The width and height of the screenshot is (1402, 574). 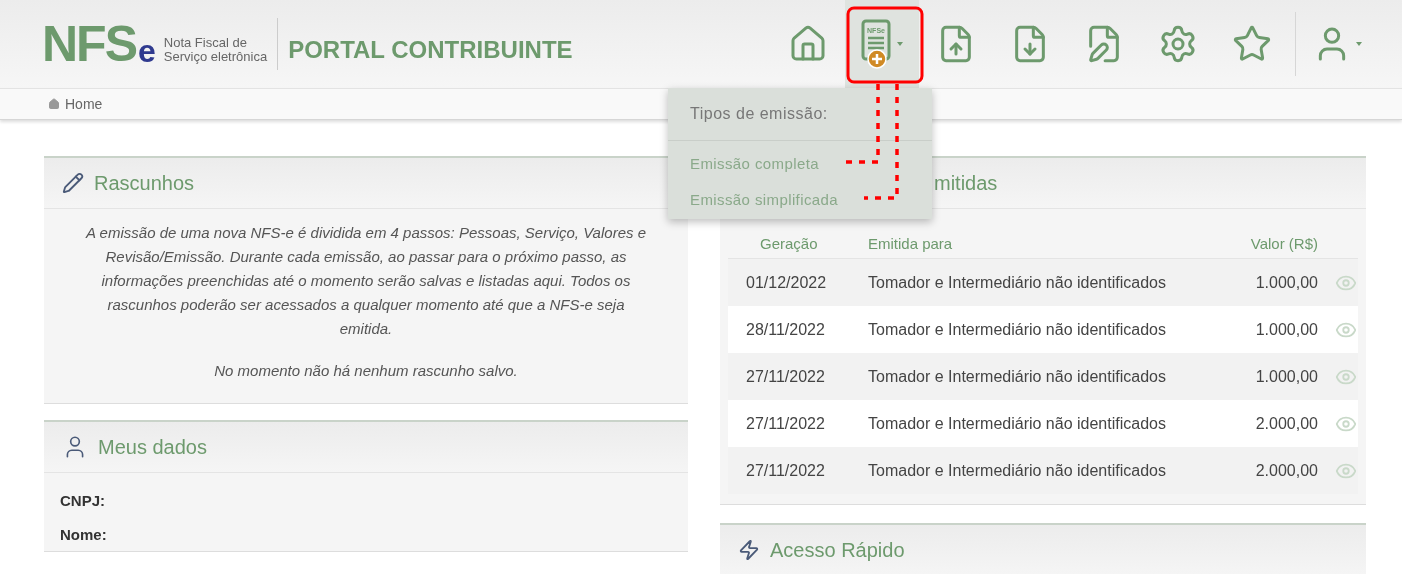 I want to click on panel-title: Acesso Rápido, so click(x=837, y=550).